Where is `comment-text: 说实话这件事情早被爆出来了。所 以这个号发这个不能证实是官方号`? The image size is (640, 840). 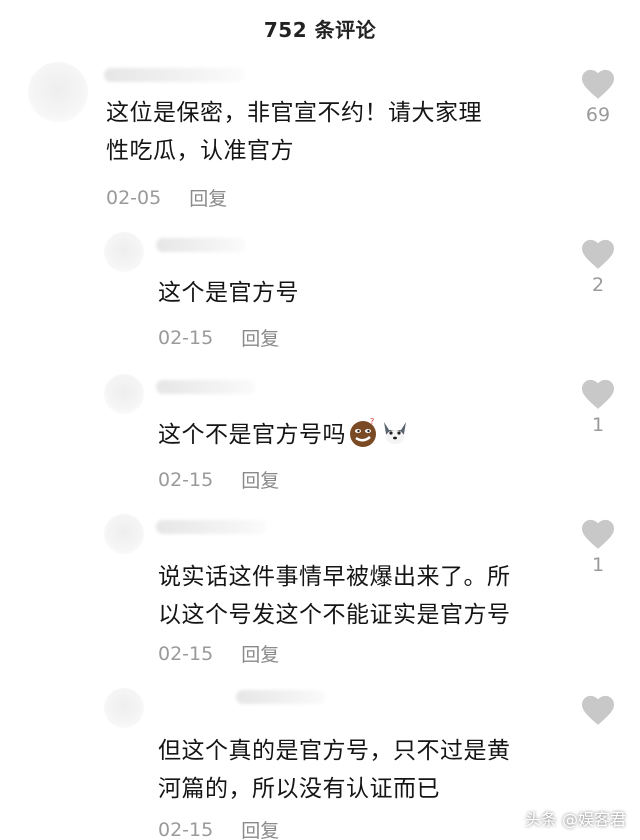
comment-text: 说实话这件事情早被爆出来了。所 以这个号发这个不能证实是官方号 is located at coordinates (334, 596).